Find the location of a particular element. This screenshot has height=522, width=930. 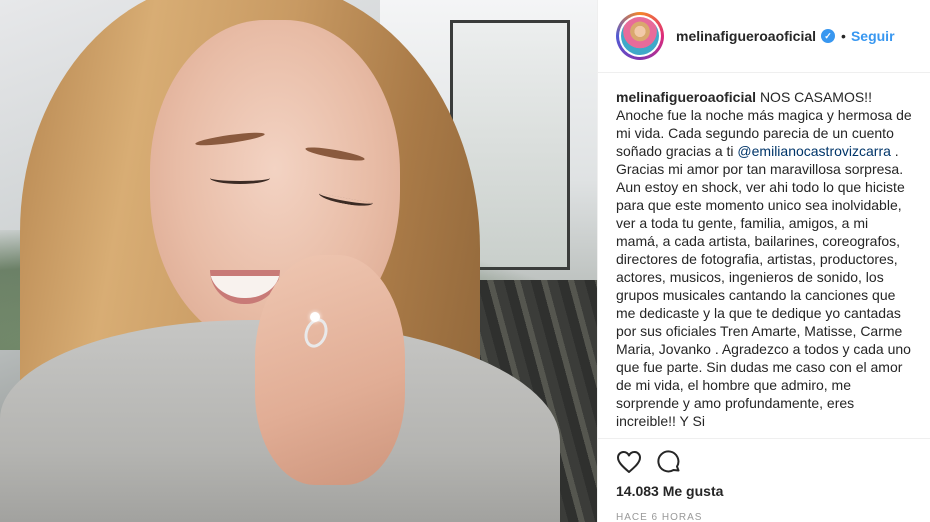

post-header: melinafigueroaoficial ✓ • Seguir is located at coordinates (764, 36).